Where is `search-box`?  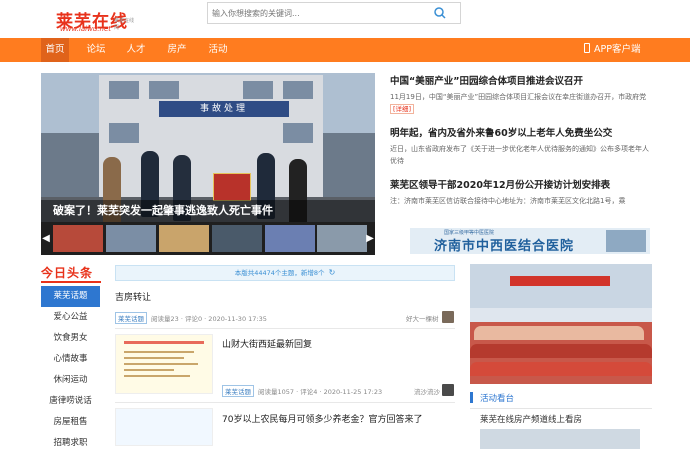
search-box is located at coordinates (334, 13).